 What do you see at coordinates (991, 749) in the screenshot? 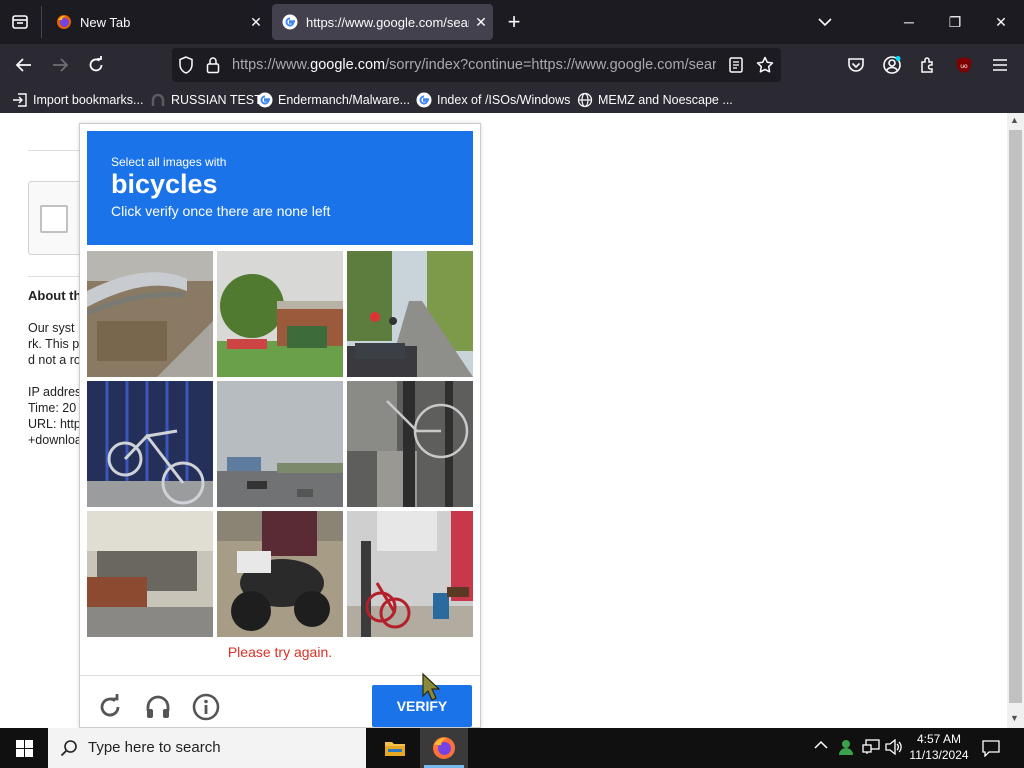
I see `notifications-icon` at bounding box center [991, 749].